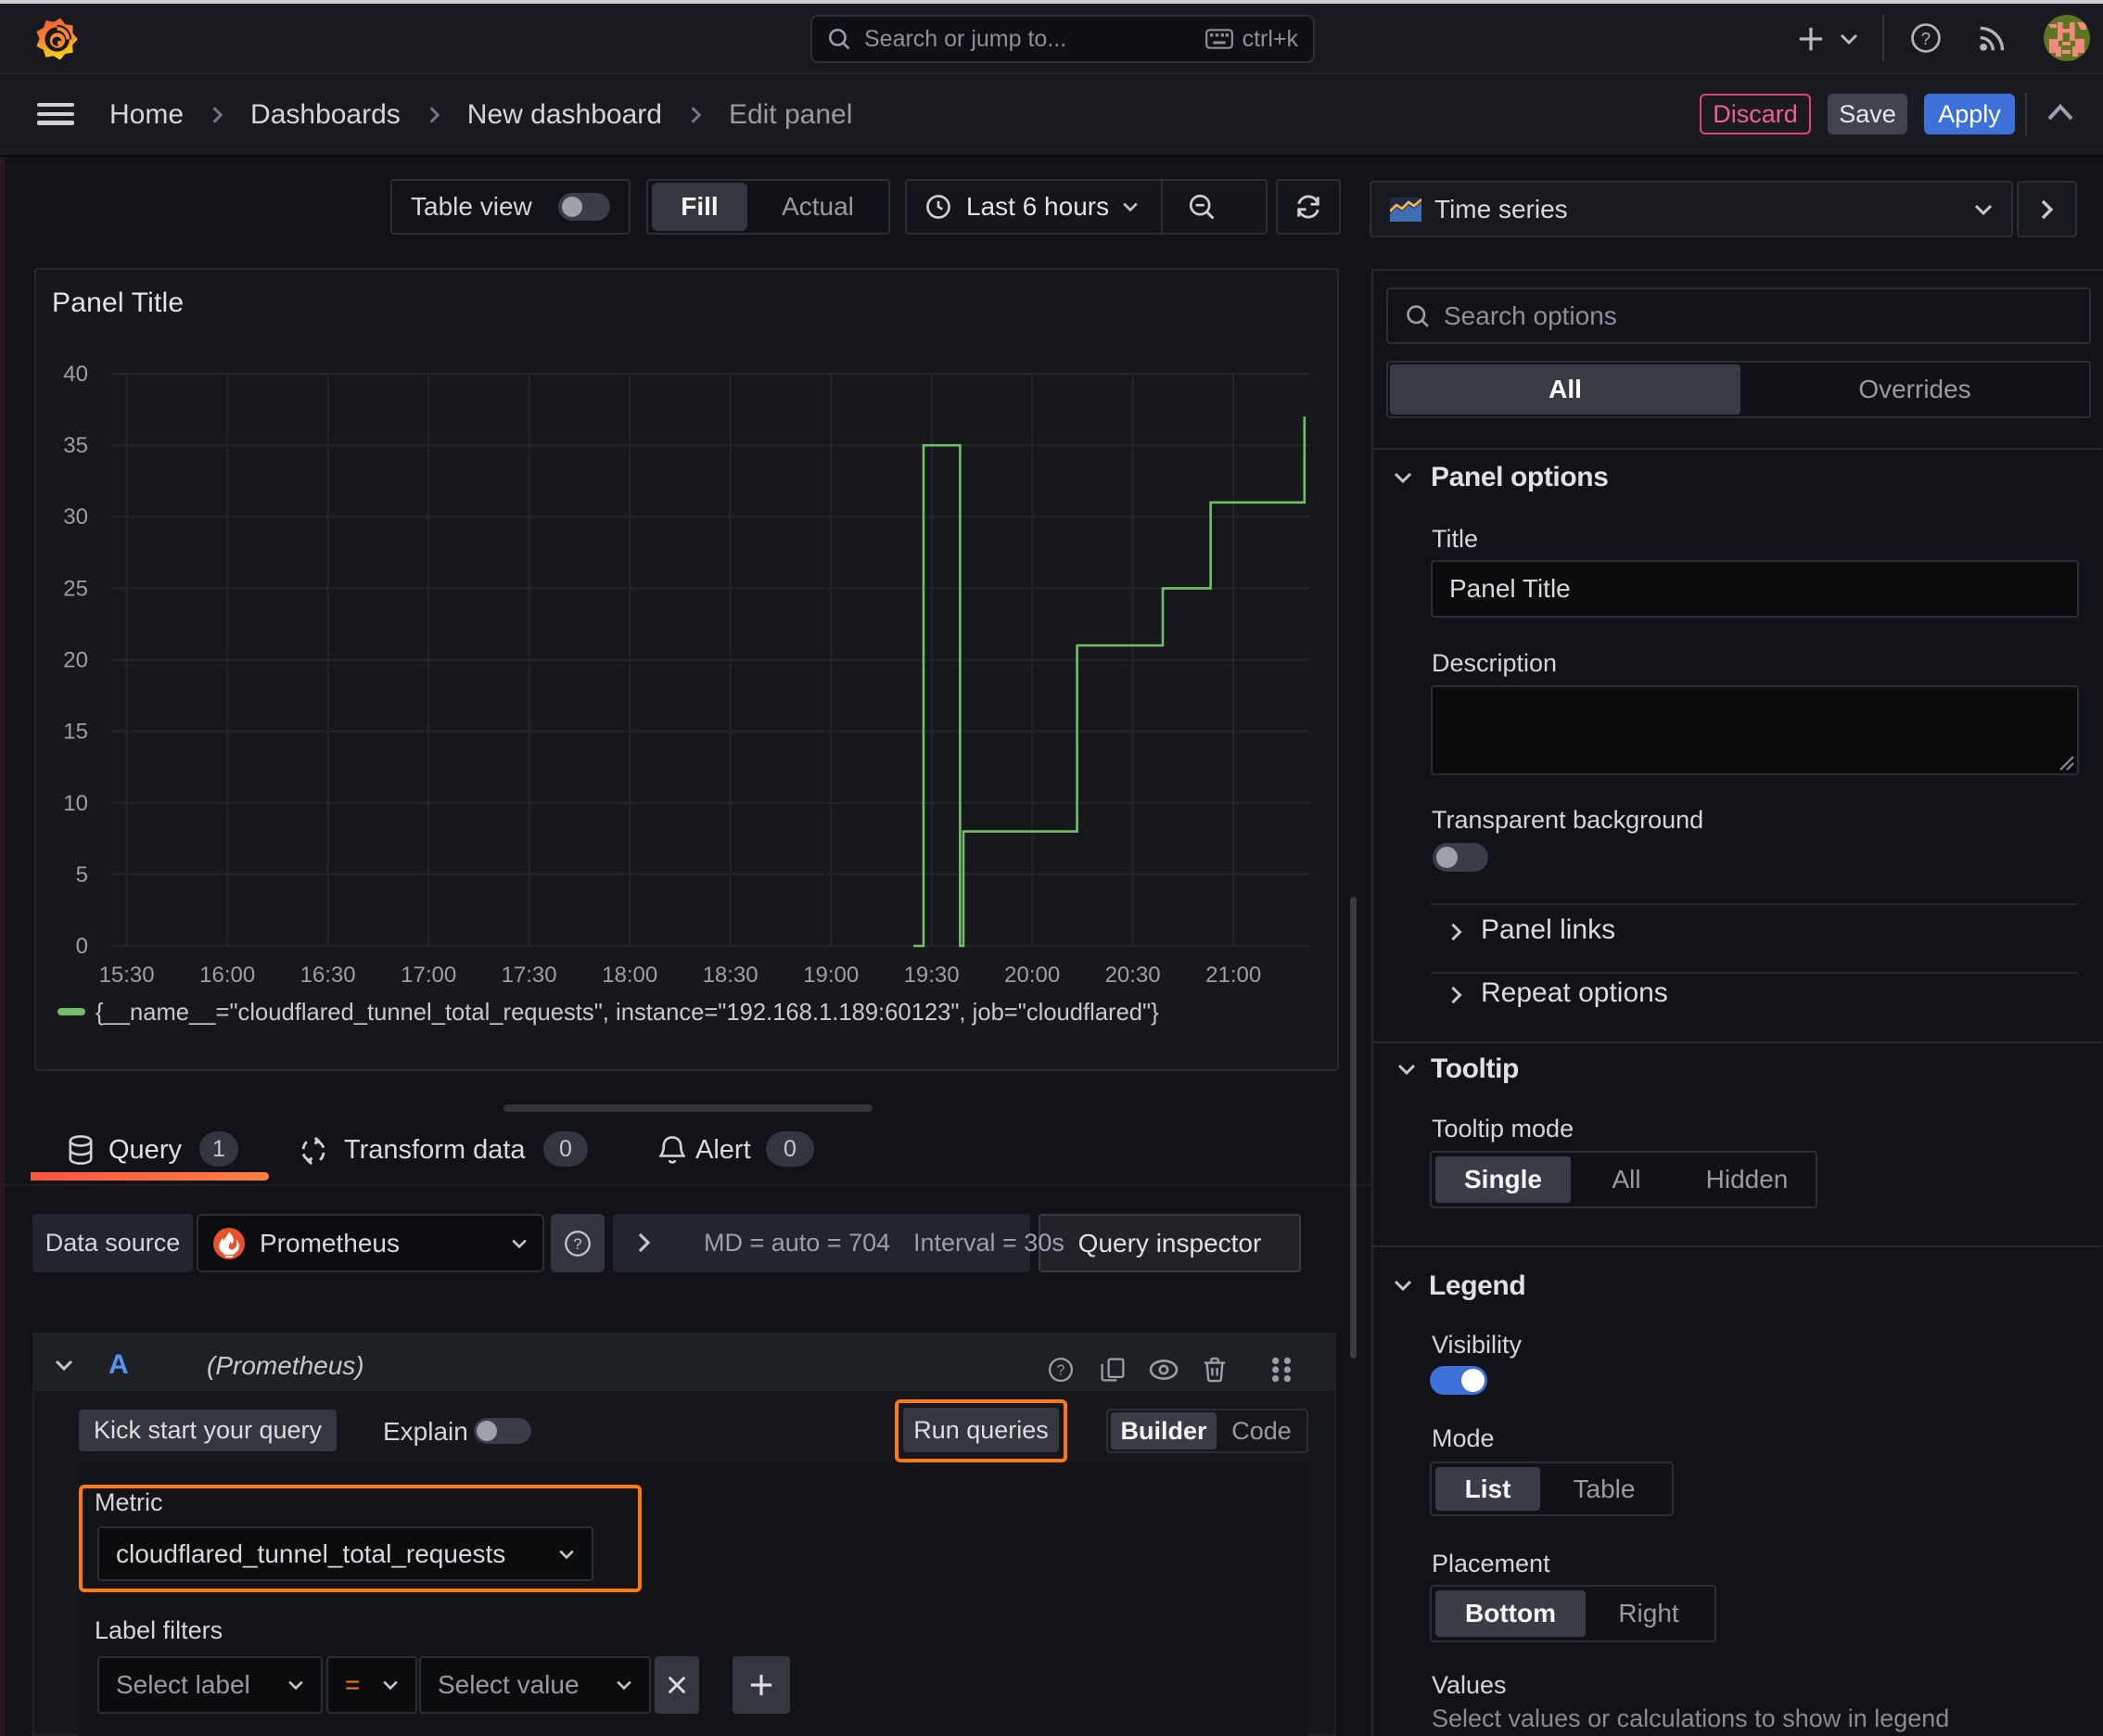 This screenshot has width=2103, height=1736. Describe the element at coordinates (1133, 975) in the screenshot. I see `svg-text: 20:30` at that location.